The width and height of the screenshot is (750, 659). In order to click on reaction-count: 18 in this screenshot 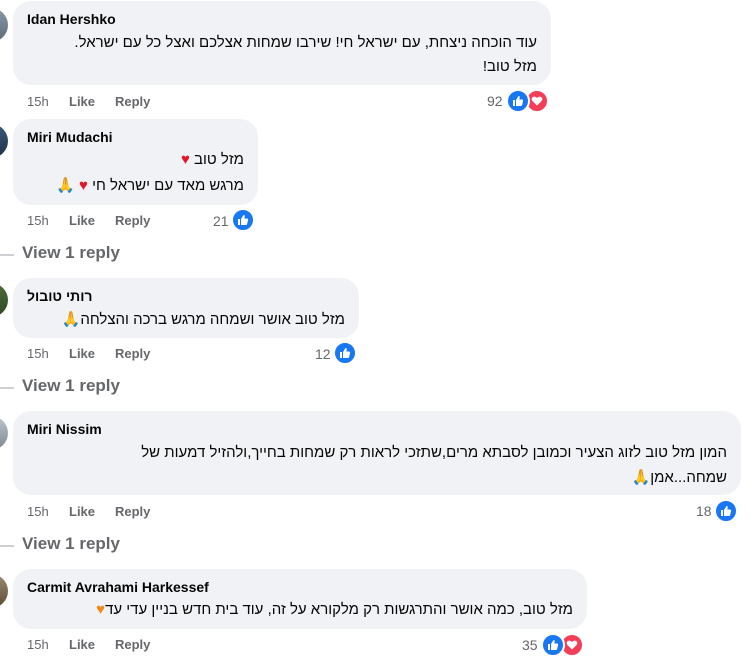, I will do `click(704, 511)`.